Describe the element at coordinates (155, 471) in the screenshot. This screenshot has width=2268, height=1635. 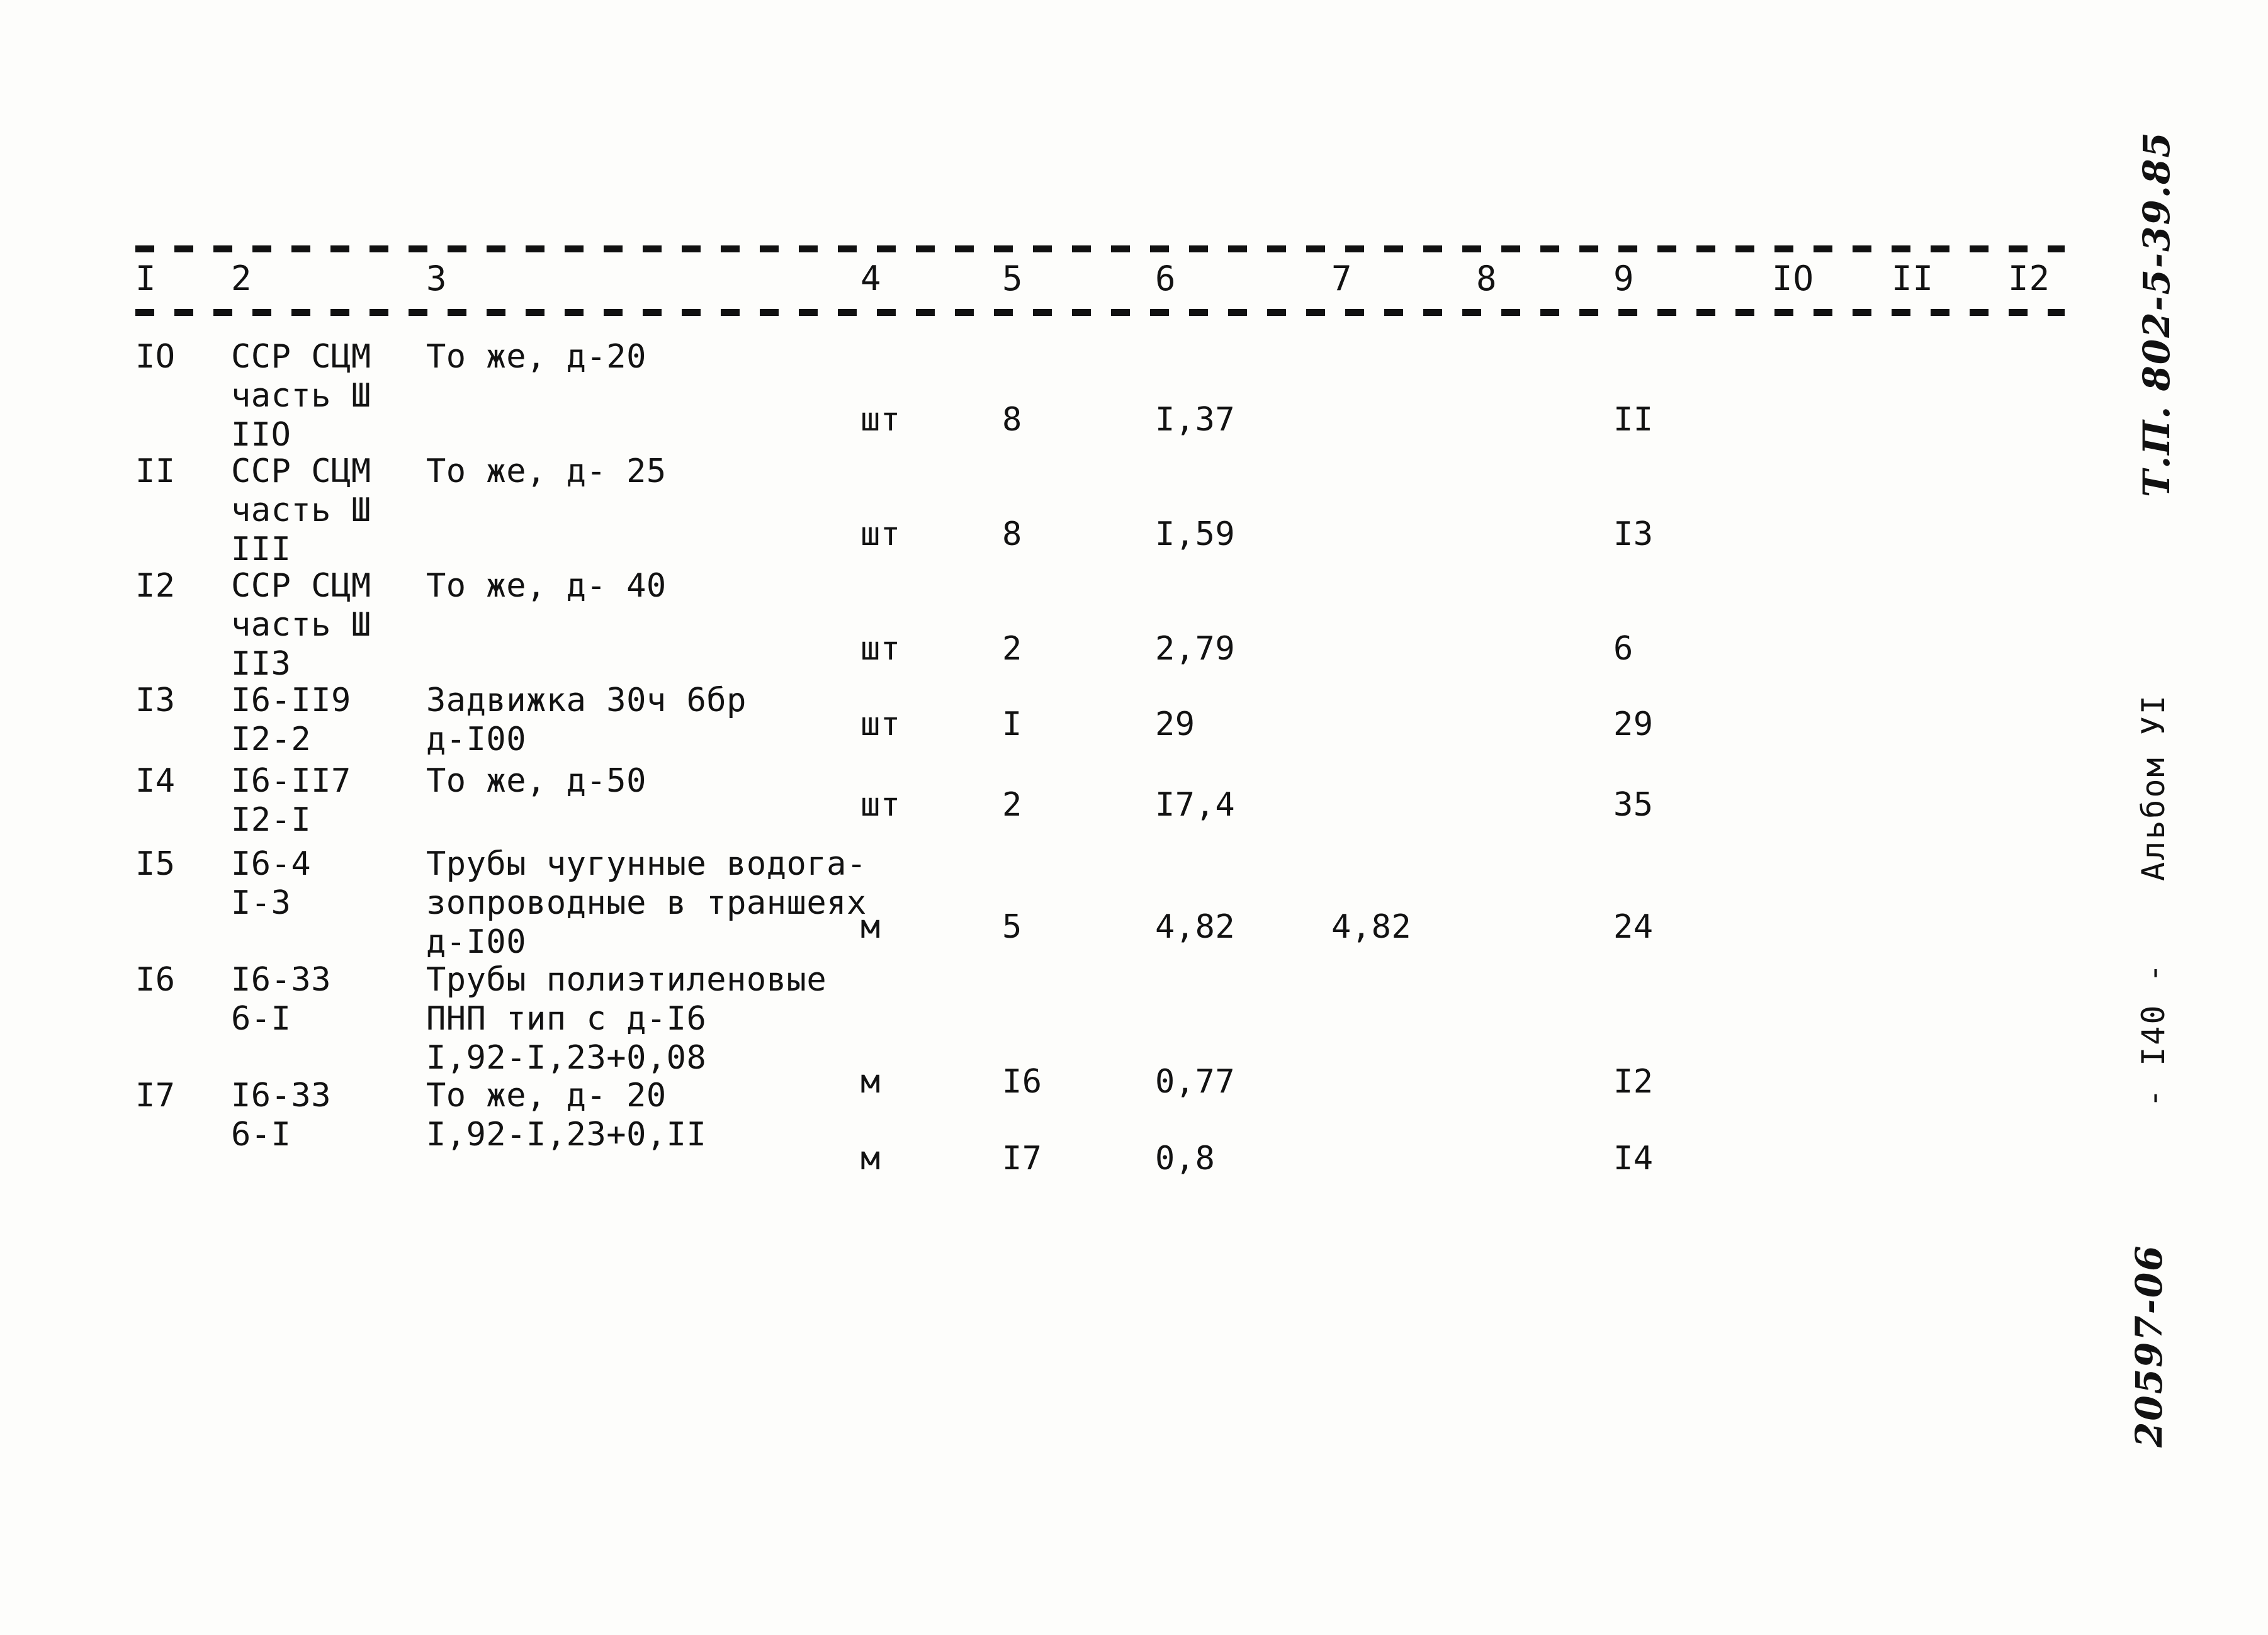
I see `row-number: II` at that location.